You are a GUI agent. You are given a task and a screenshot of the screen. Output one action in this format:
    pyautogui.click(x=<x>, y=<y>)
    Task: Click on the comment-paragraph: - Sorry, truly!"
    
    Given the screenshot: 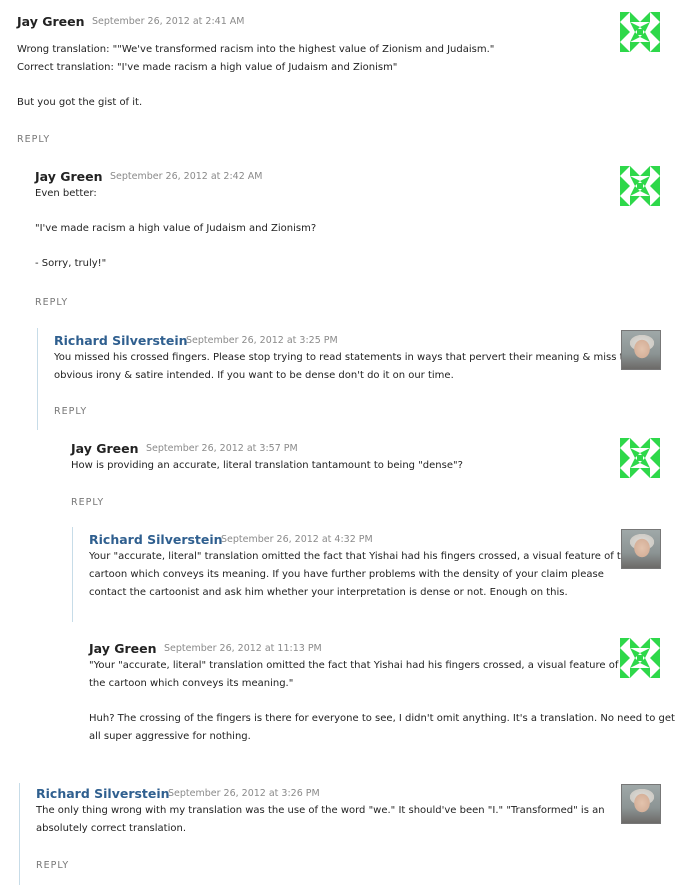 What is the action you would take?
    pyautogui.click(x=71, y=263)
    